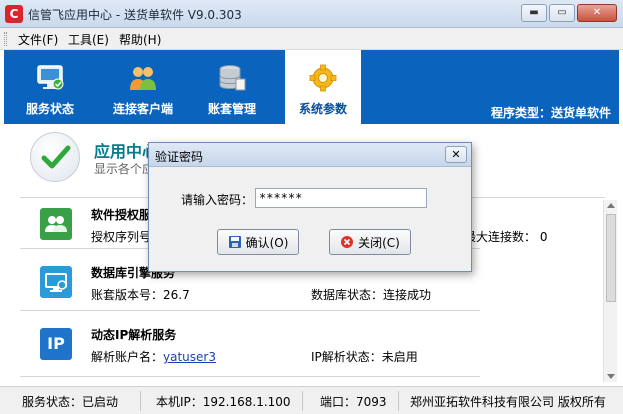 The width and height of the screenshot is (623, 414). Describe the element at coordinates (5, 39) in the screenshot. I see `menu-grip-icon` at that location.